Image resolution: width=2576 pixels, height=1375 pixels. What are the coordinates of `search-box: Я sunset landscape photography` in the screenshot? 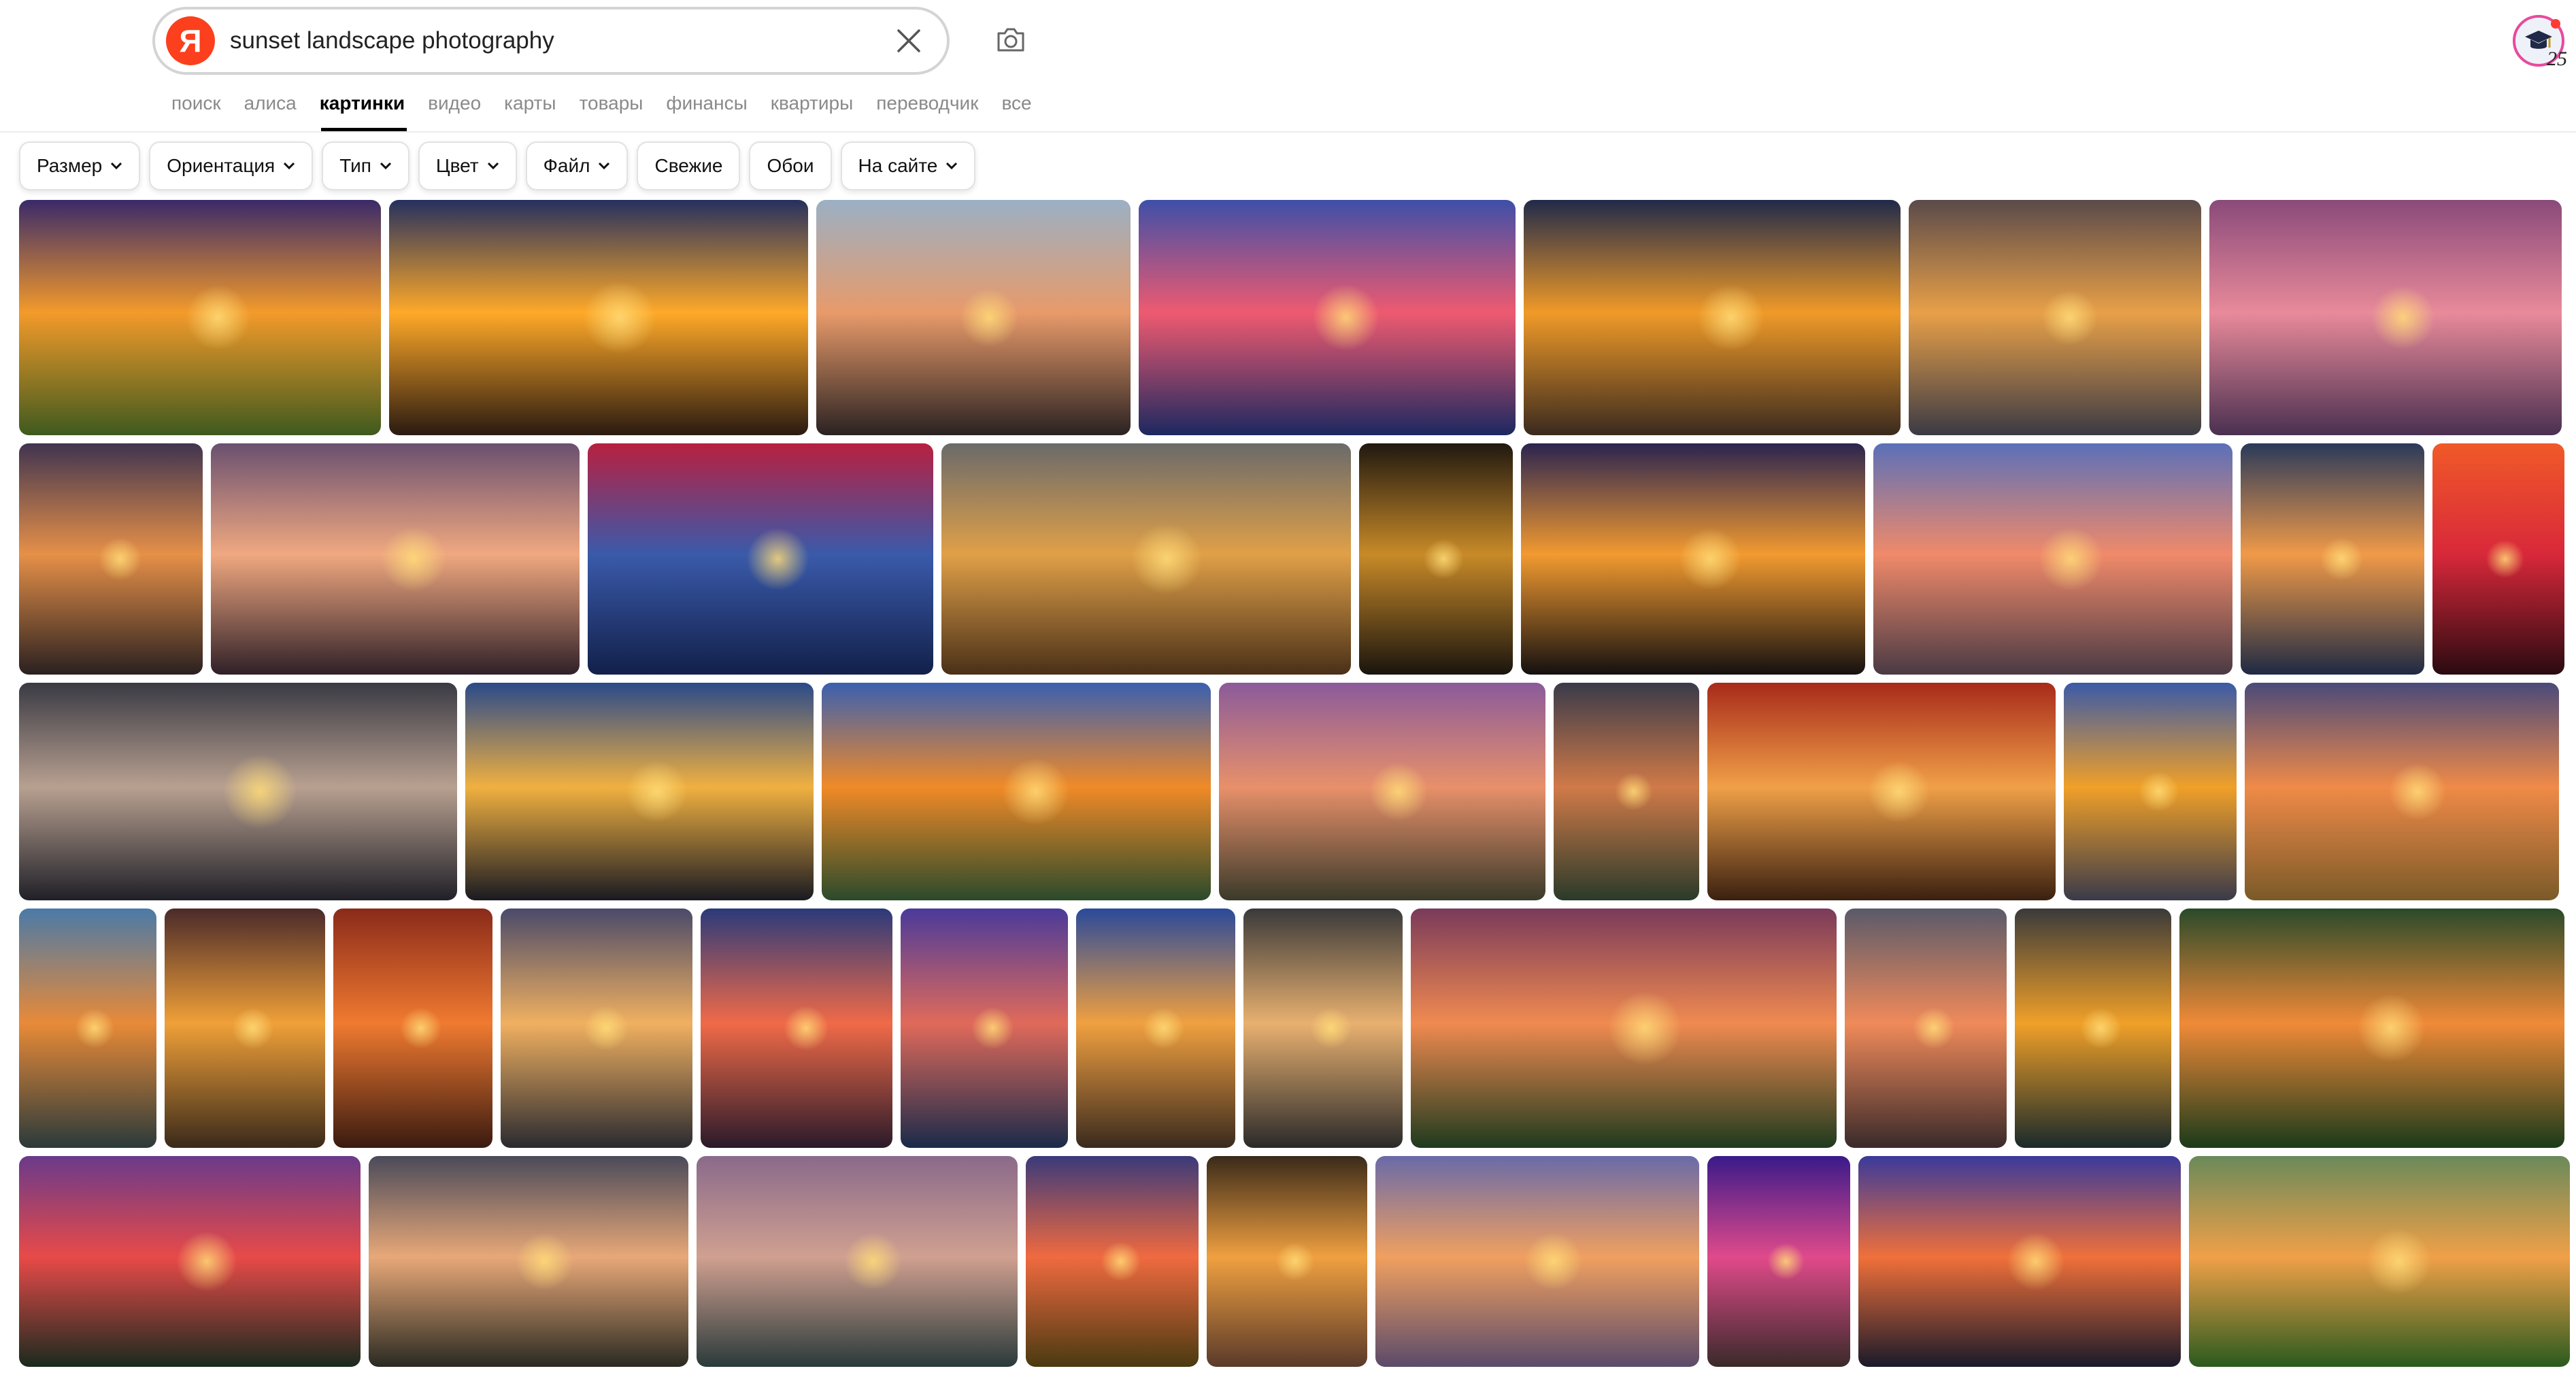 It's located at (551, 41).